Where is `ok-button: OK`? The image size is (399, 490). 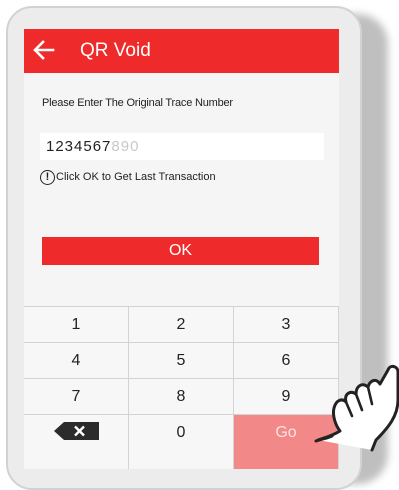
ok-button: OK is located at coordinates (180, 251).